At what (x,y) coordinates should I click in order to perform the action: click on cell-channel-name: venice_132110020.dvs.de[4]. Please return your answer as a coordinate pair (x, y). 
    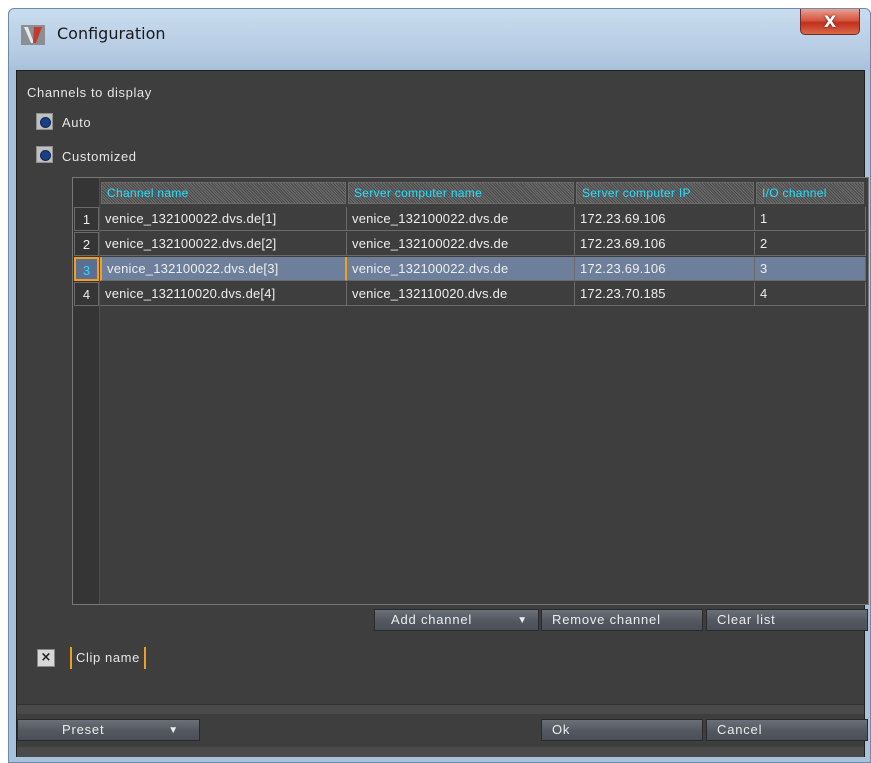
    Looking at the image, I should click on (223, 294).